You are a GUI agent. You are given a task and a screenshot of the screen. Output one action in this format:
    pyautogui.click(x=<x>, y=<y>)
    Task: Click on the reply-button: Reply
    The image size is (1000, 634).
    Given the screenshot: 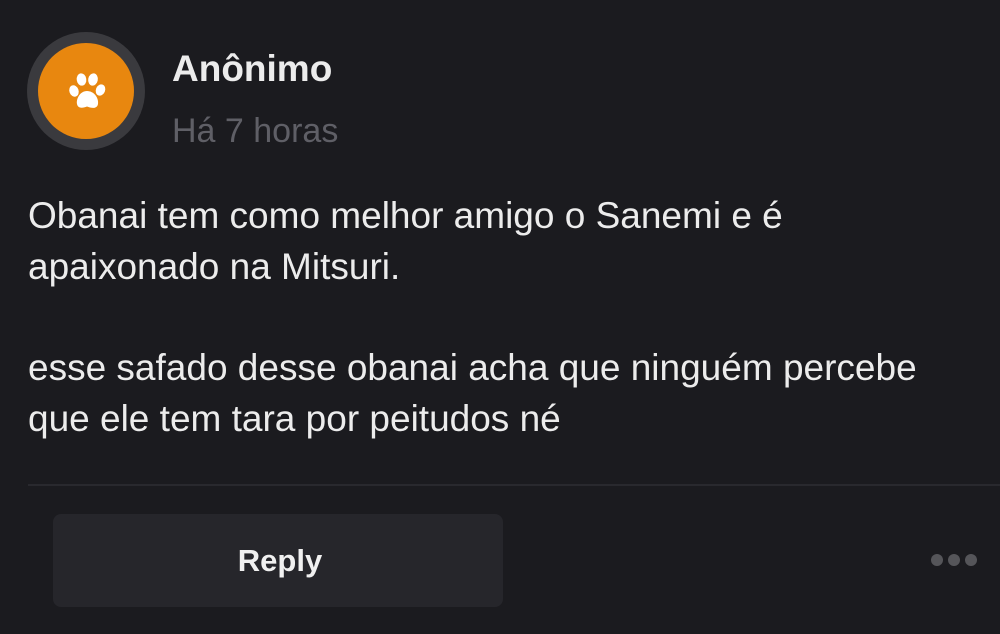 What is the action you would take?
    pyautogui.click(x=278, y=560)
    